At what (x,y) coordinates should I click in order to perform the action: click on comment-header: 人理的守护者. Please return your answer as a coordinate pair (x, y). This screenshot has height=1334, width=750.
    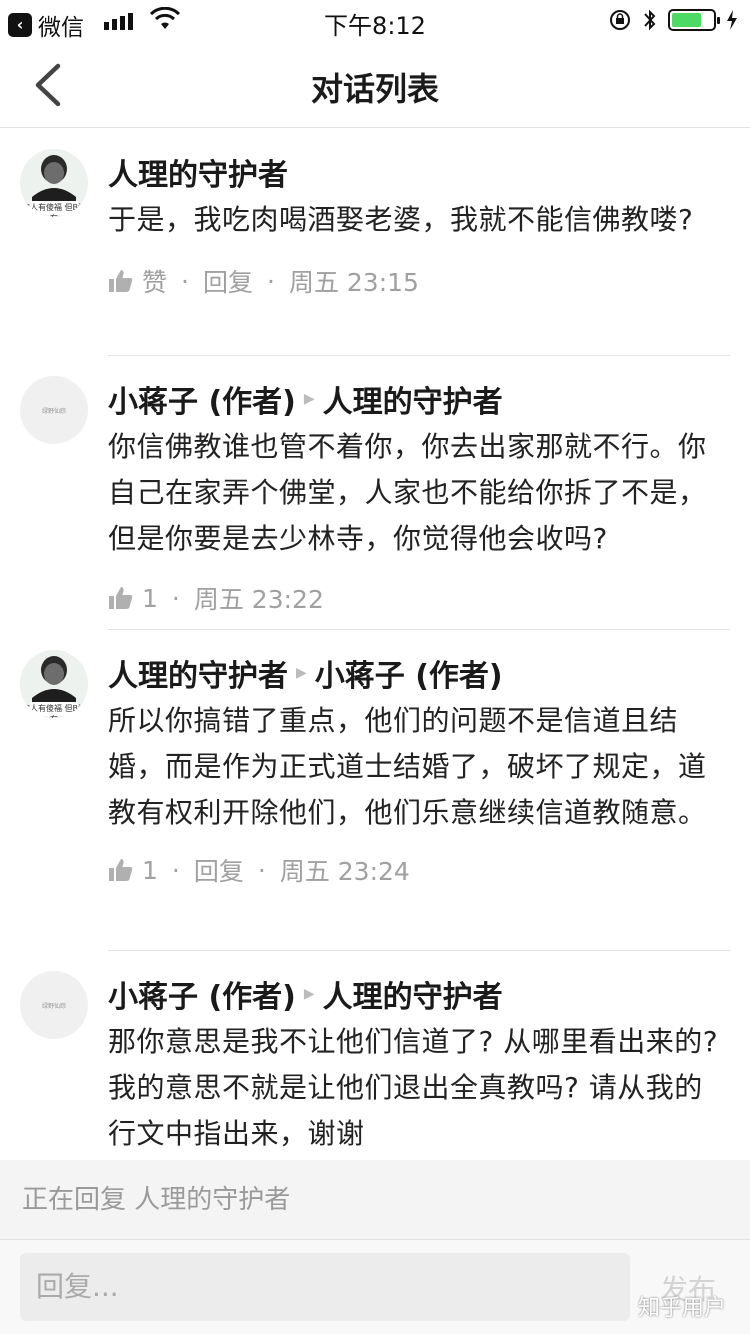
    Looking at the image, I should click on (414, 172).